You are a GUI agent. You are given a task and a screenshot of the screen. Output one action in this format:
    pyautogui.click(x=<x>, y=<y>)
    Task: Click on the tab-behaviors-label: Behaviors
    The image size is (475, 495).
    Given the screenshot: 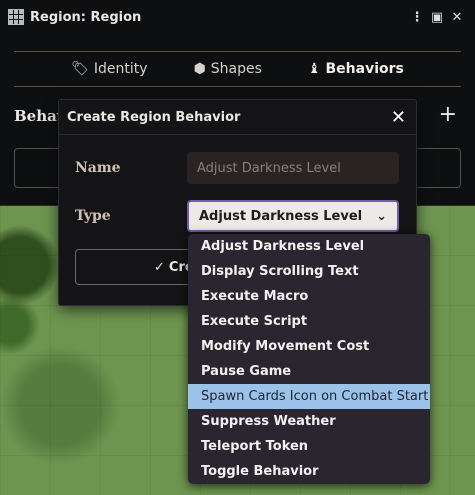 What is the action you would take?
    pyautogui.click(x=364, y=69)
    